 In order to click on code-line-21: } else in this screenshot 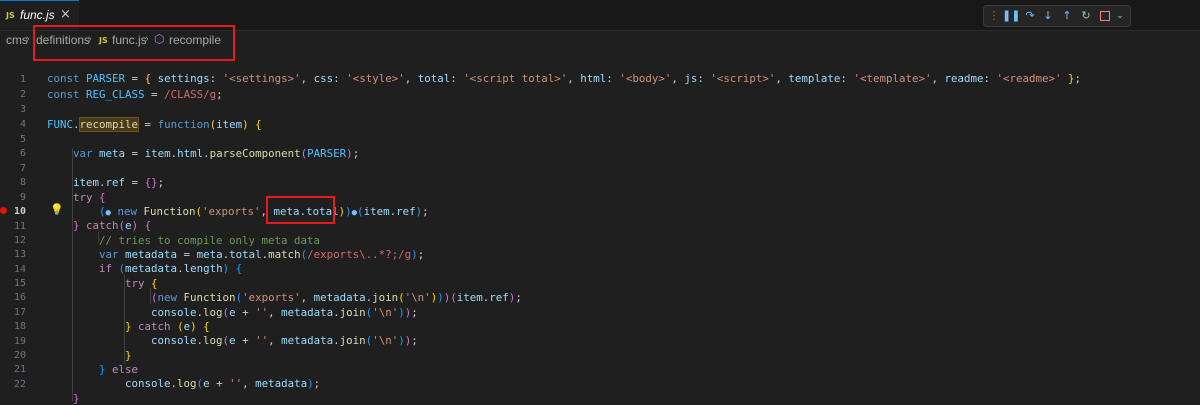, I will do `click(119, 369)`.